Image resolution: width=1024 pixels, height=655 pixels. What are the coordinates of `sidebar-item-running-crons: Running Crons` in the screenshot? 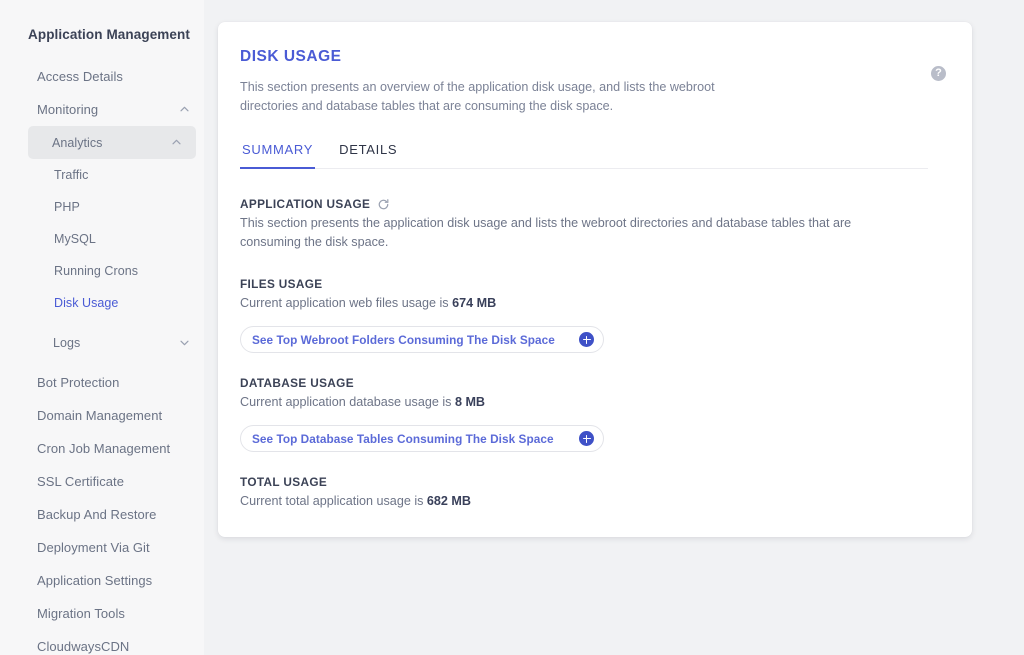 It's located at (102, 271).